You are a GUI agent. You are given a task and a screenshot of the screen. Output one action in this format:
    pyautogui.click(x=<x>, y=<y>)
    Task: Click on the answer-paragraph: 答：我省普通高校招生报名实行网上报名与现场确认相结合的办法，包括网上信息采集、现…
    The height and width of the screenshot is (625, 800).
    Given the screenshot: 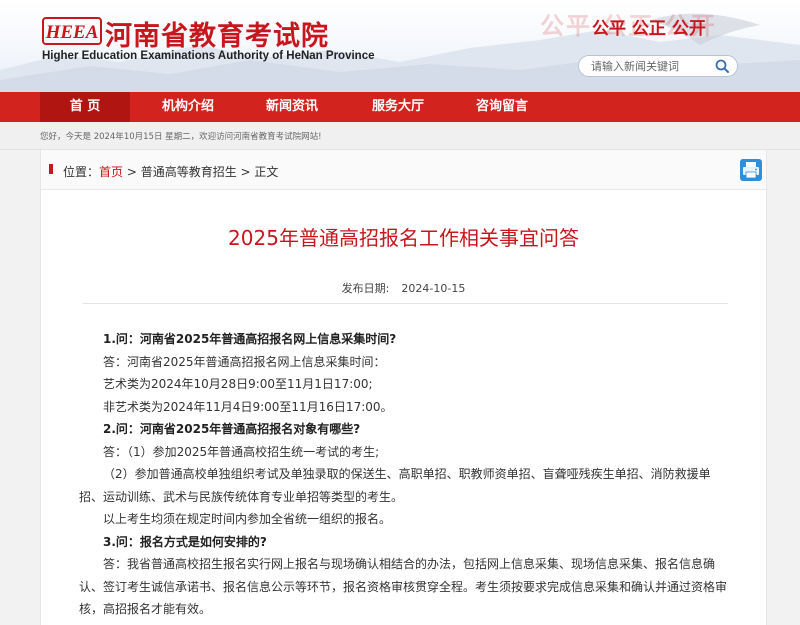 What is the action you would take?
    pyautogui.click(x=403, y=586)
    